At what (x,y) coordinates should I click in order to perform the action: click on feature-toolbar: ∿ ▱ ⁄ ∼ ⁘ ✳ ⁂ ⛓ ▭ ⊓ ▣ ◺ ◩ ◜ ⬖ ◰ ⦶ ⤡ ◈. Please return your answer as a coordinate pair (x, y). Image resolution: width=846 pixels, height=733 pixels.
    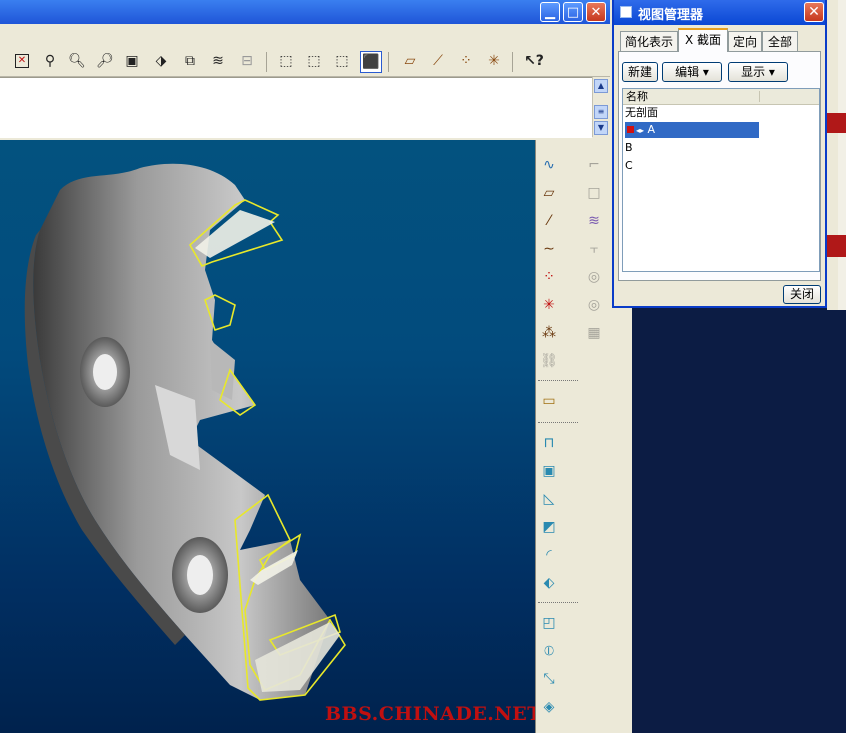
    Looking at the image, I should click on (556, 436).